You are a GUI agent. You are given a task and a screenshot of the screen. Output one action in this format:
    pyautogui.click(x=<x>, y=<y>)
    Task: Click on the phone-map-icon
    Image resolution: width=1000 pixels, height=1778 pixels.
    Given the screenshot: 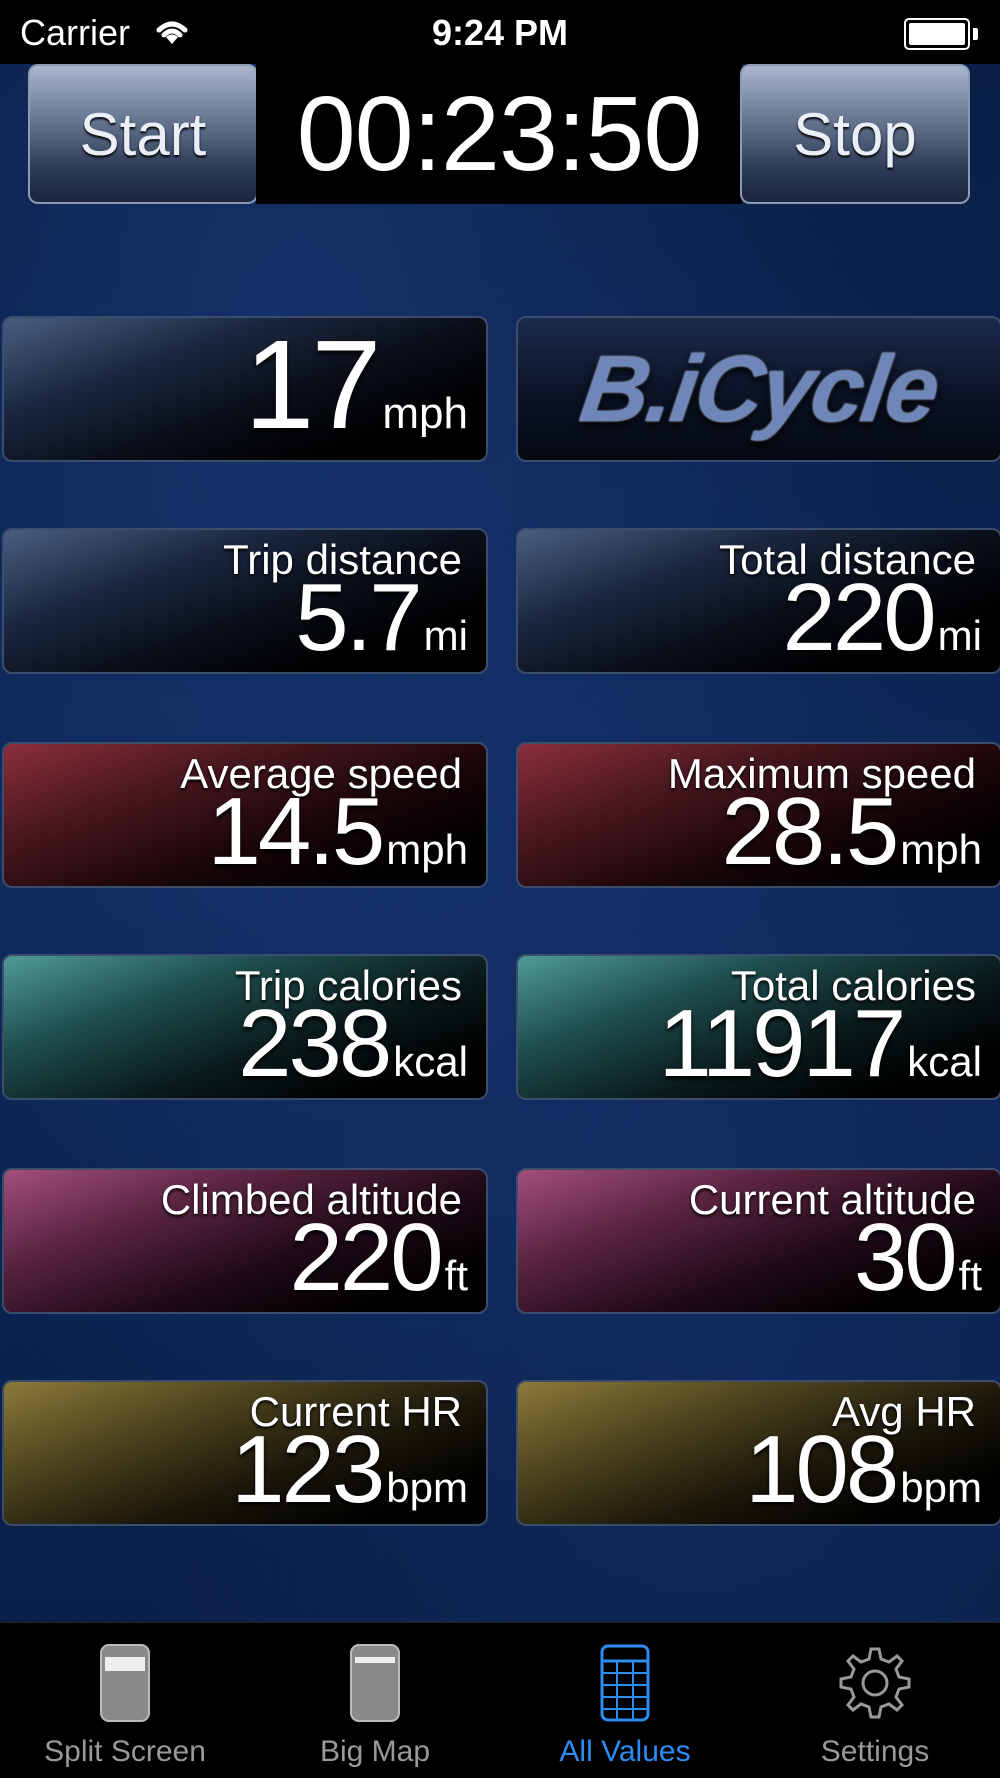 What is the action you would take?
    pyautogui.click(x=375, y=1683)
    